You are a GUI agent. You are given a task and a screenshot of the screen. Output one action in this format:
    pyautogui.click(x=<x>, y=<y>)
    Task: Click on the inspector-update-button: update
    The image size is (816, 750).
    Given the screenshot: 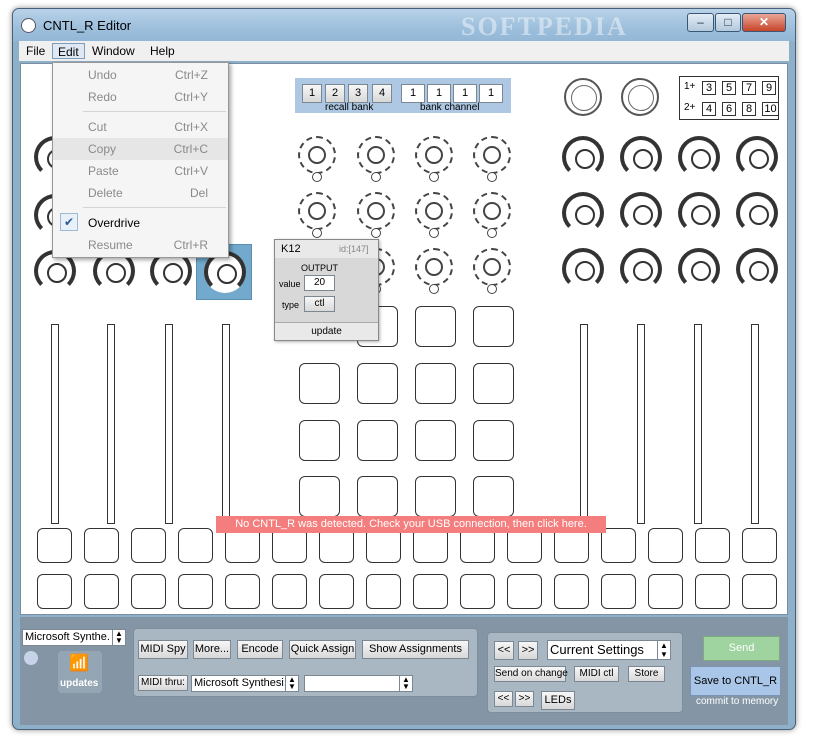 What is the action you would take?
    pyautogui.click(x=326, y=331)
    